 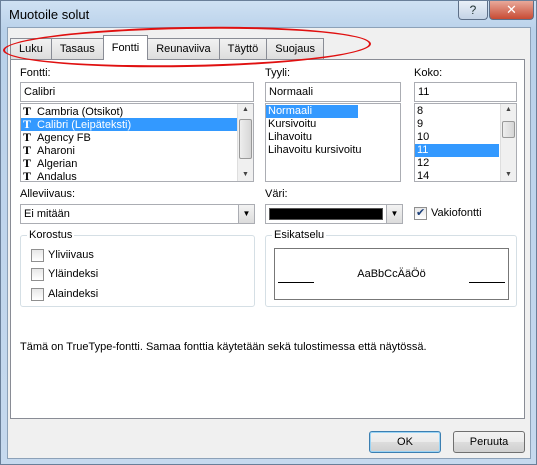 What do you see at coordinates (333, 92) in the screenshot?
I see `style-input: Normaali` at bounding box center [333, 92].